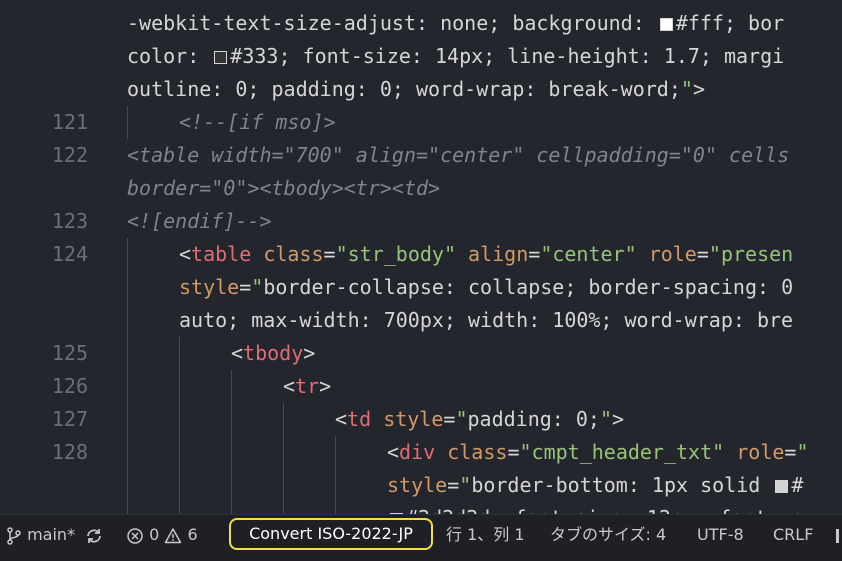 Image resolution: width=842 pixels, height=561 pixels. Describe the element at coordinates (293, 254) in the screenshot. I see `code-token: class` at that location.